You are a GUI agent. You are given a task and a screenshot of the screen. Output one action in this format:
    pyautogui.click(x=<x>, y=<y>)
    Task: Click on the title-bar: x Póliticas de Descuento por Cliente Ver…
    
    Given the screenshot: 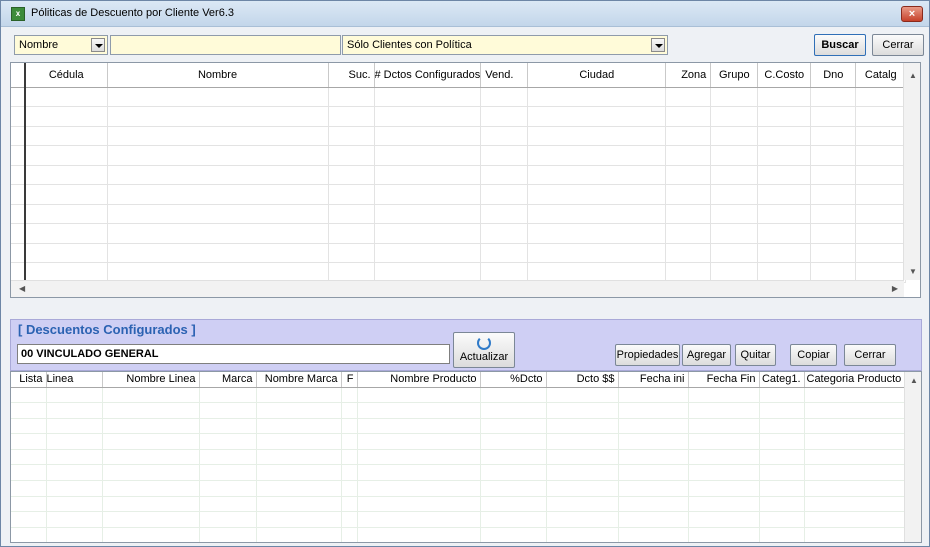 What is the action you would take?
    pyautogui.click(x=465, y=14)
    